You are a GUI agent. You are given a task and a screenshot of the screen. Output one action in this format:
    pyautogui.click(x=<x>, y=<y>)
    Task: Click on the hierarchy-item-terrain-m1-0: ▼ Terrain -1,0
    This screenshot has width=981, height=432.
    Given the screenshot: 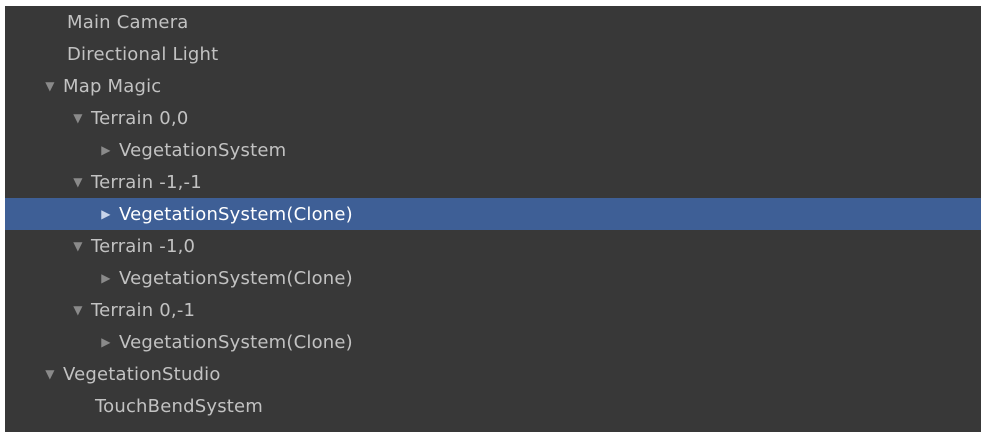 What is the action you would take?
    pyautogui.click(x=493, y=246)
    